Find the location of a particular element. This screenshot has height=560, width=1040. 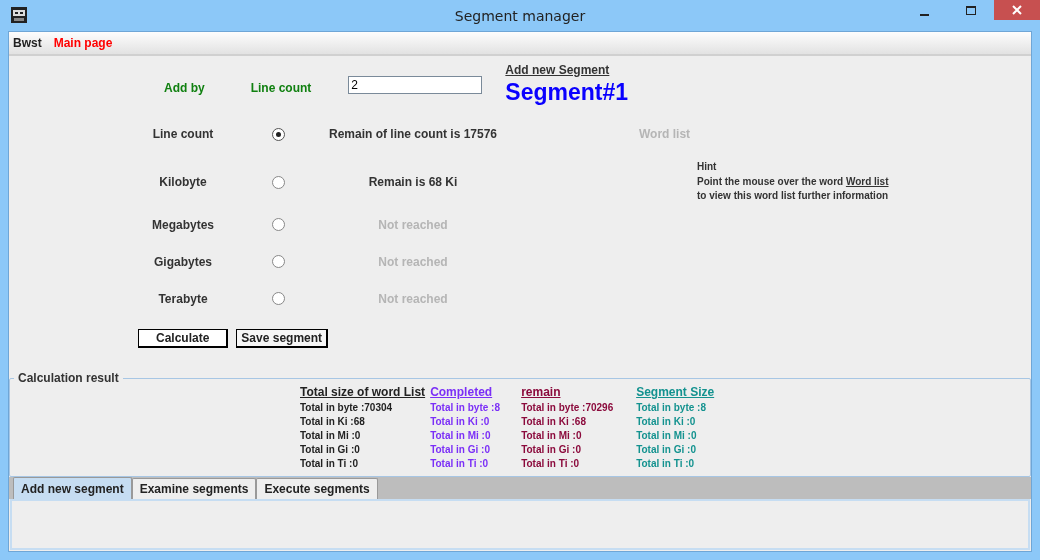

line-count-field: 2 is located at coordinates (415, 85).